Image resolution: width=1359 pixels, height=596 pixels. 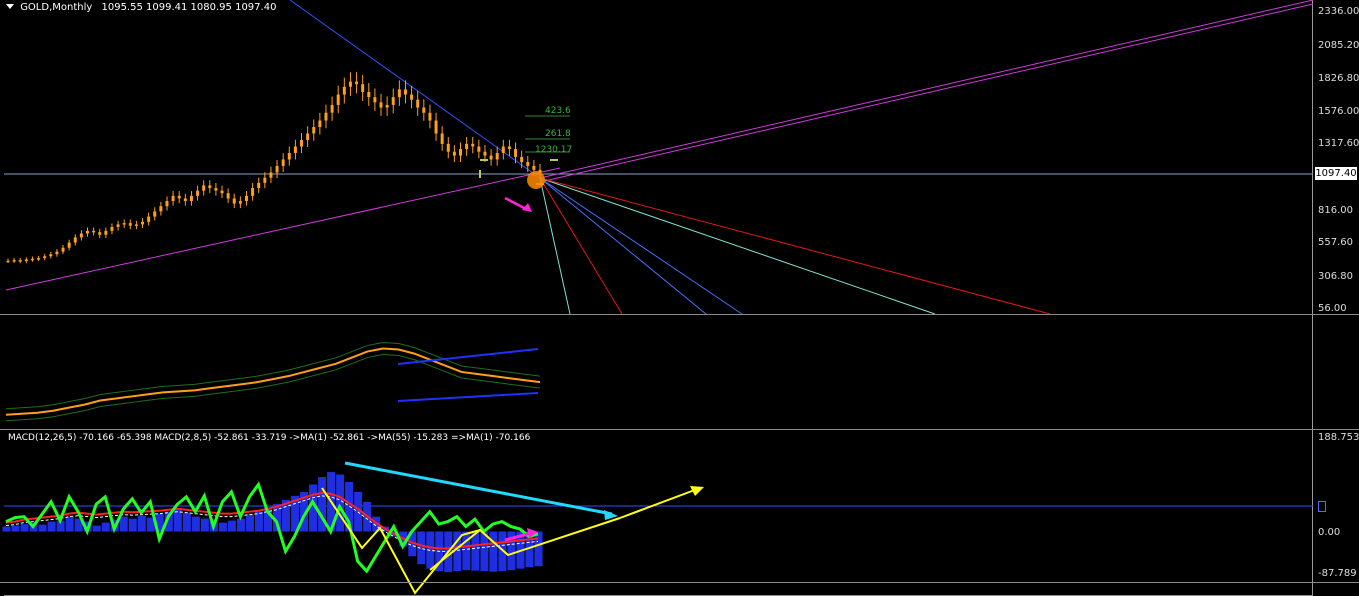 What do you see at coordinates (1338, 11) in the screenshot?
I see `price-tick-0: 2336.00` at bounding box center [1338, 11].